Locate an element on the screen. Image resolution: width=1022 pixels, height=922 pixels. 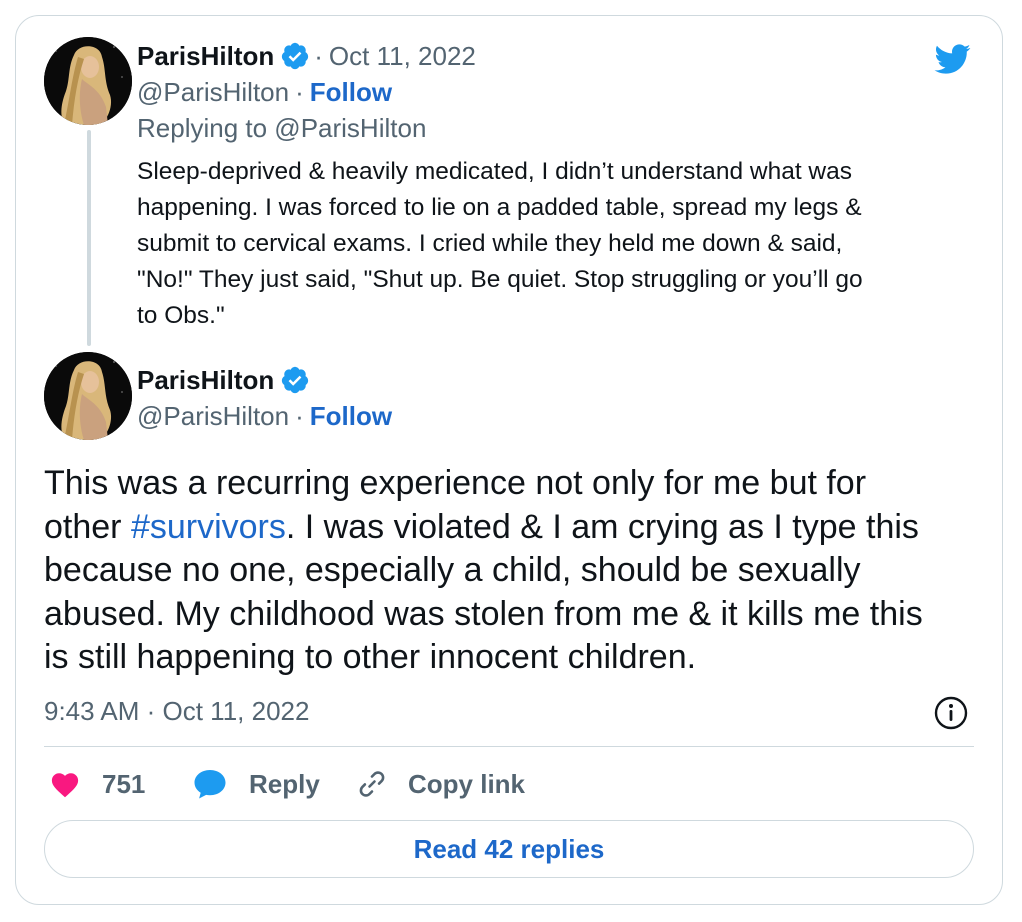
reply-label: Reply is located at coordinates (284, 783).